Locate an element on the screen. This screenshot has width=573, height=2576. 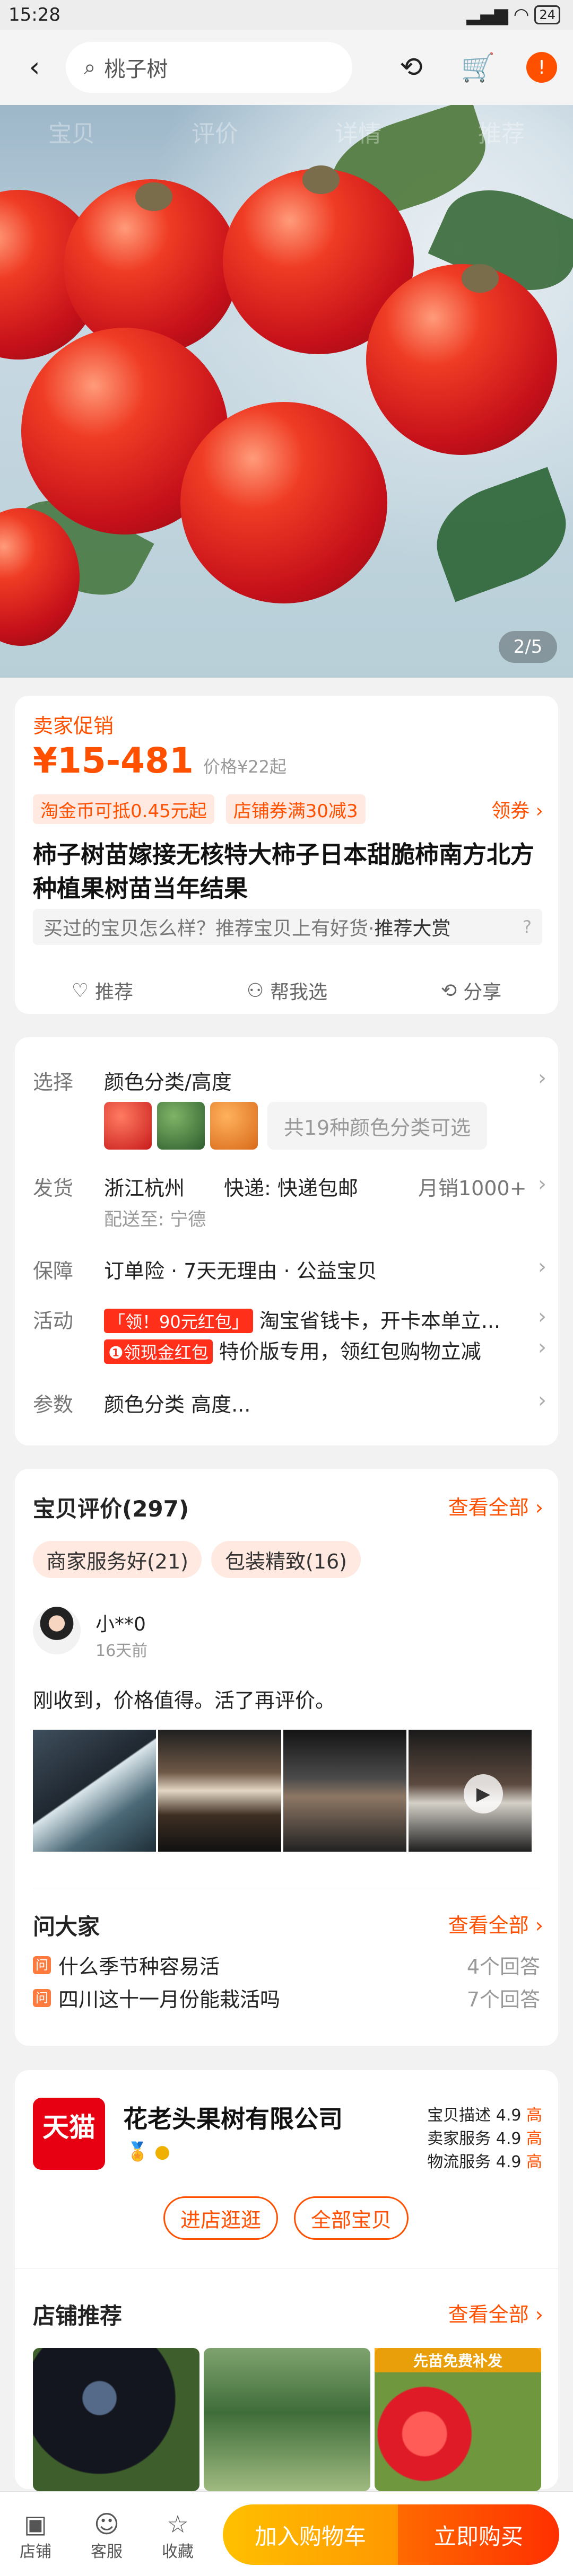
cash-packet-badge: ❶领现金红包 is located at coordinates (158, 1351).